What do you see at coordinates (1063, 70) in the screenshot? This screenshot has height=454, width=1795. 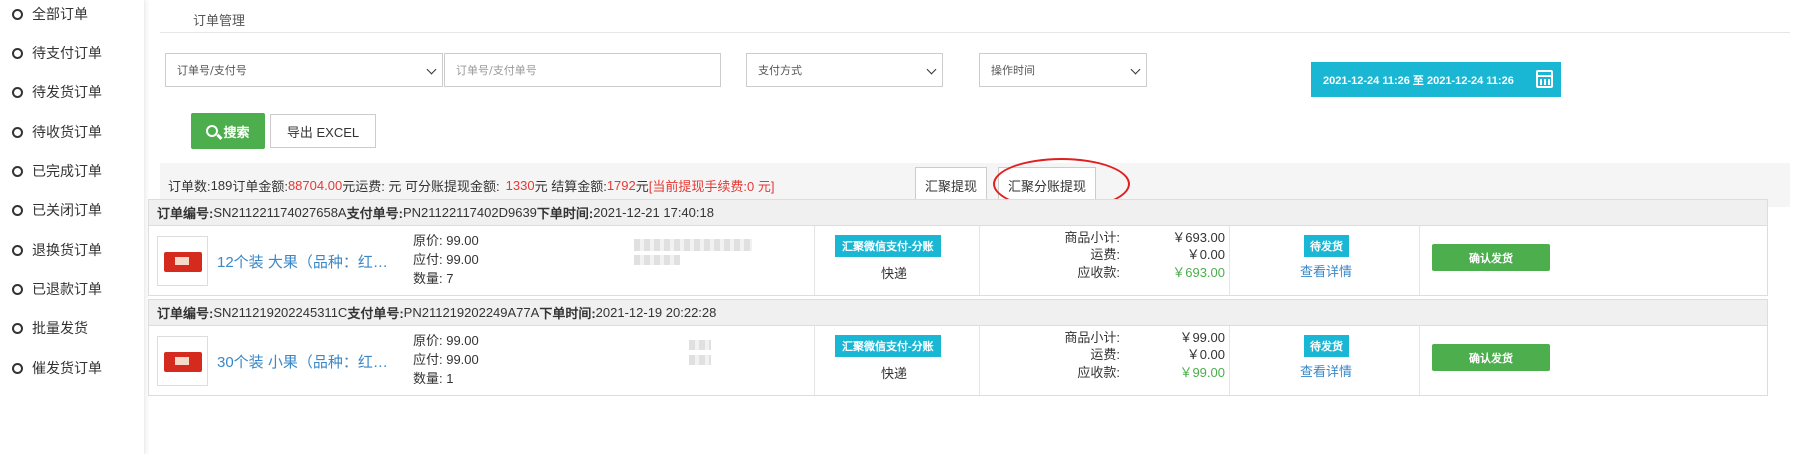 I see `time-type-select: 操作时间` at bounding box center [1063, 70].